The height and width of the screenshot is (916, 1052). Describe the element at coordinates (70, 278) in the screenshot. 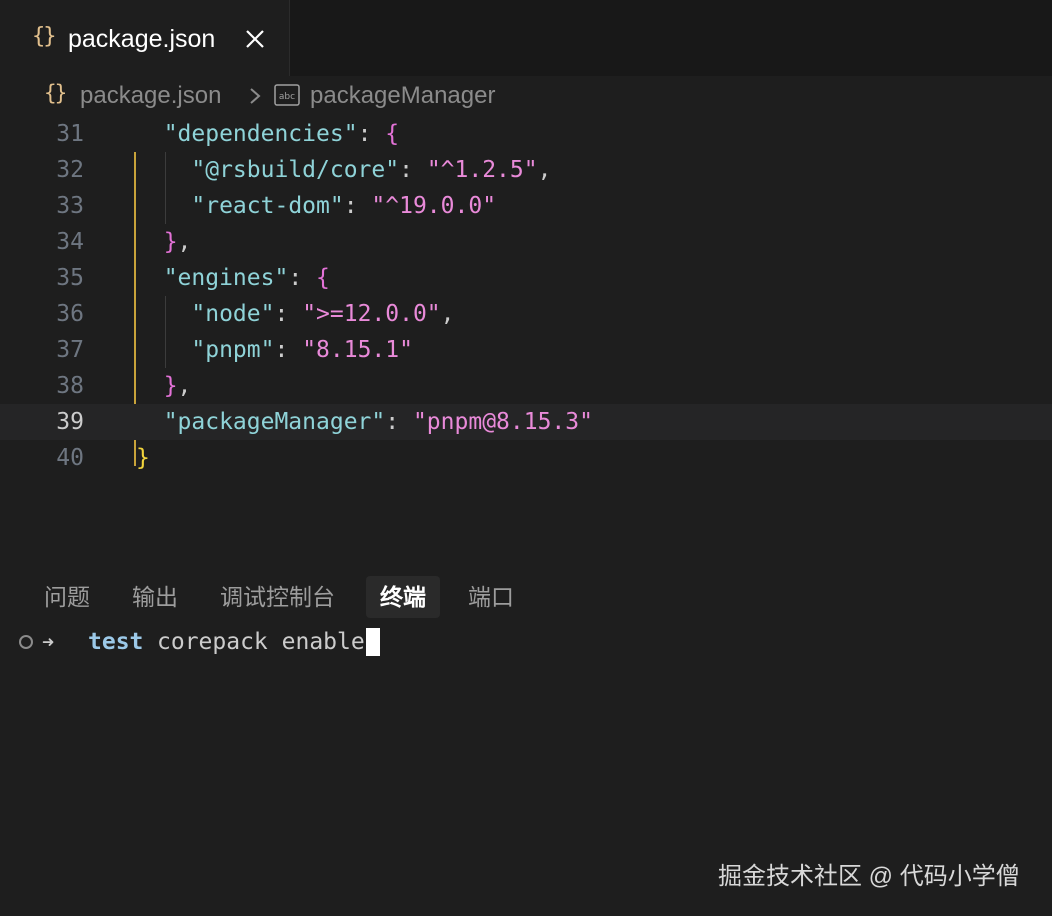

I see `line-number: 35` at that location.